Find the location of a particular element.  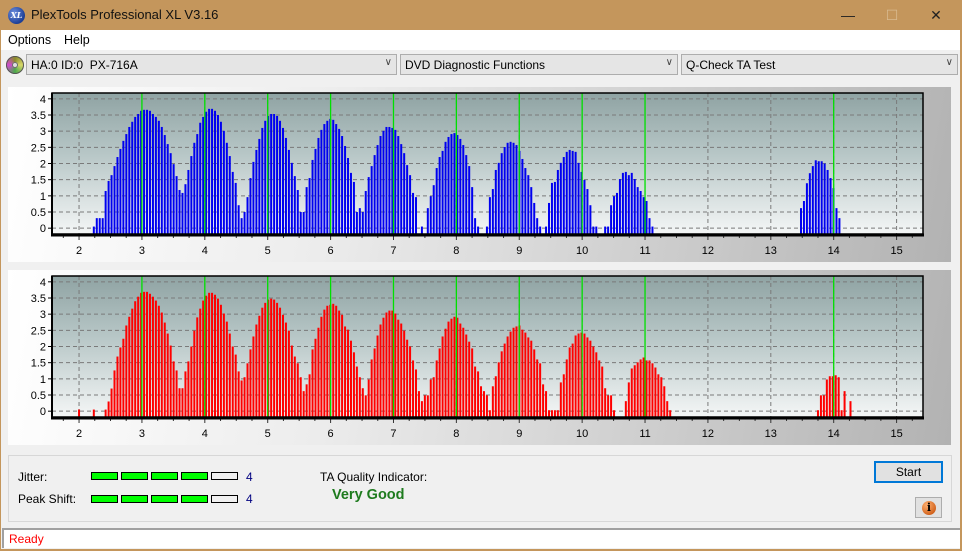

y-tick-label: 3 is located at coordinates (43, 315).